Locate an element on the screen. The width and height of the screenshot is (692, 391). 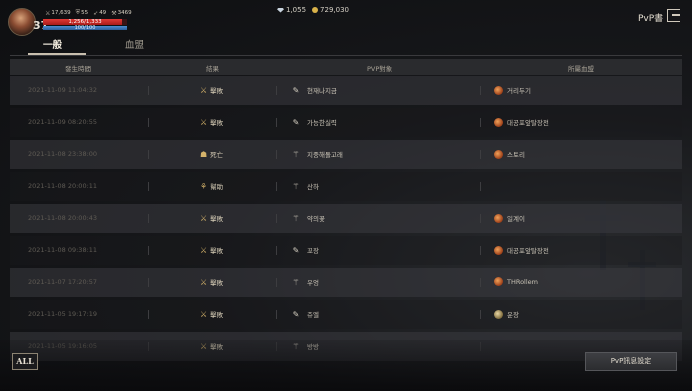
row-guild: 거리두기 is located at coordinates (512, 90).